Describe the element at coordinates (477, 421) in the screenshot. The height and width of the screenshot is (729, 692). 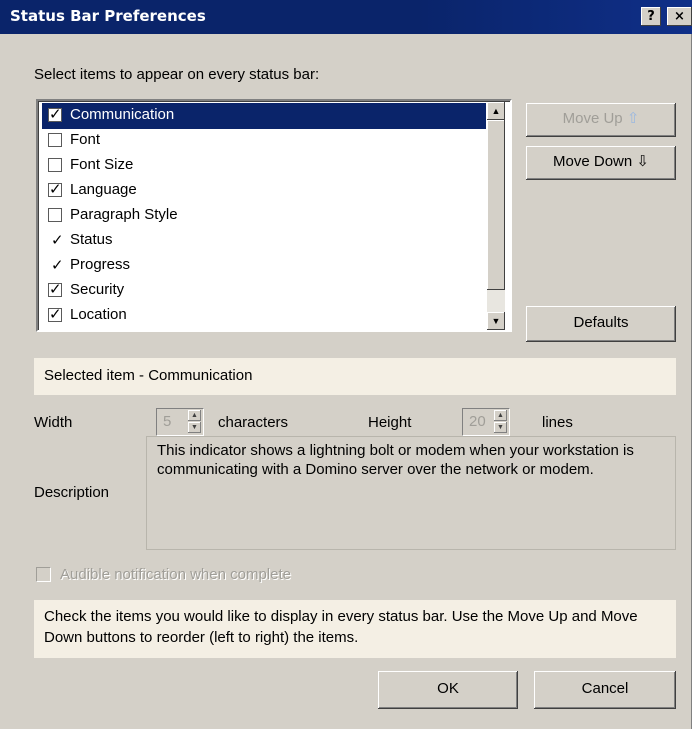
I see `height-value: 20` at that location.